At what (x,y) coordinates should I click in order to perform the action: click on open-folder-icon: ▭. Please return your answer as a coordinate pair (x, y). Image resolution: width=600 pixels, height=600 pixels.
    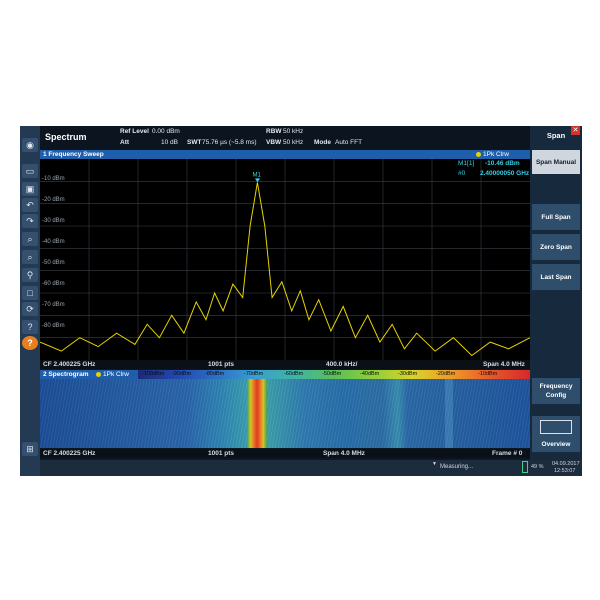
    Looking at the image, I should click on (30, 171).